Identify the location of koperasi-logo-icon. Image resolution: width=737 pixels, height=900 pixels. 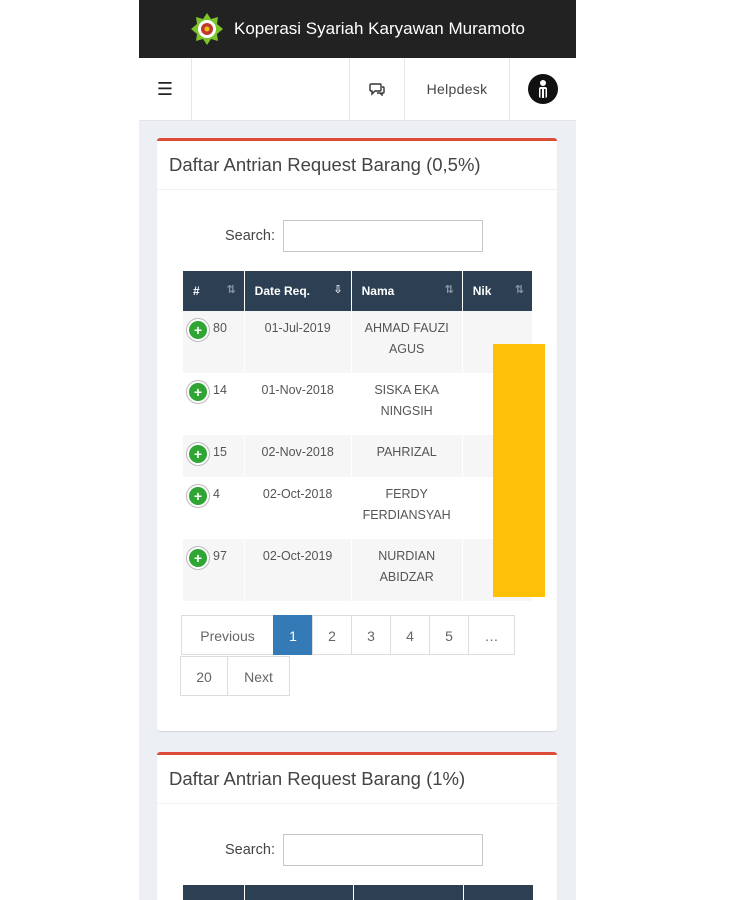
(207, 29).